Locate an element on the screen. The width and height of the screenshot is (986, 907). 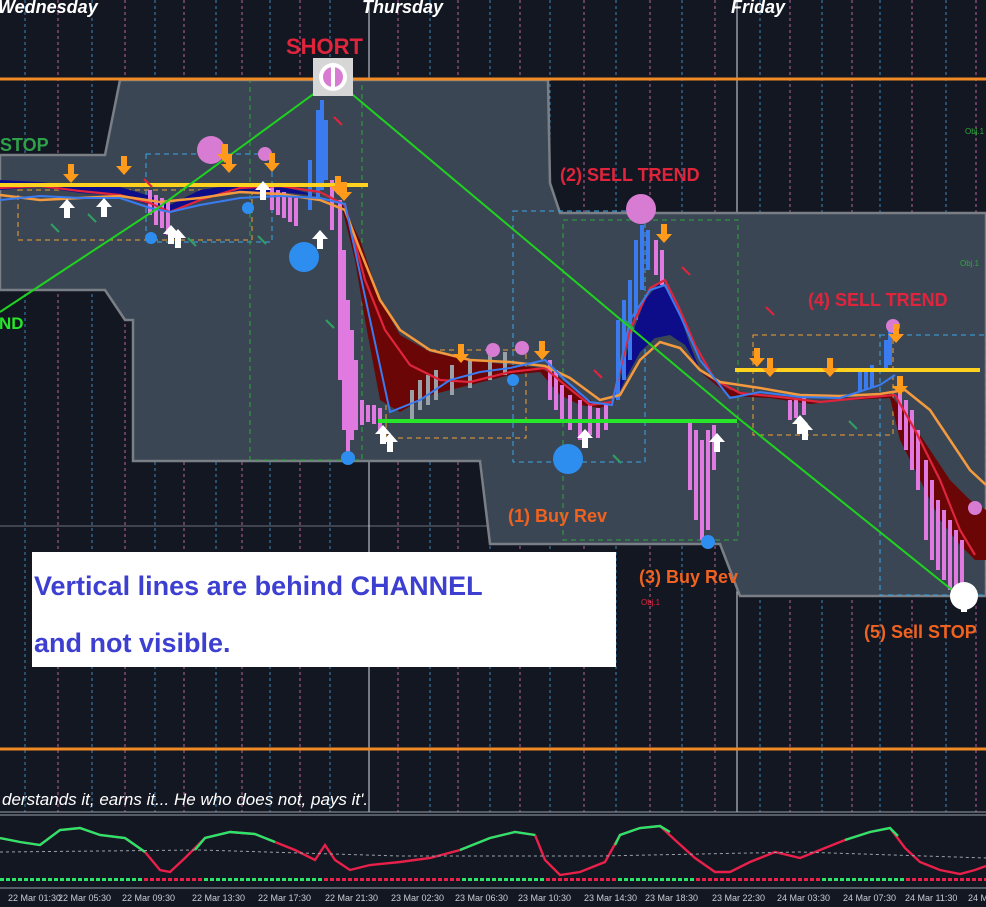
label-sell-trend-2: (2) SELL TREND is located at coordinates (630, 175).